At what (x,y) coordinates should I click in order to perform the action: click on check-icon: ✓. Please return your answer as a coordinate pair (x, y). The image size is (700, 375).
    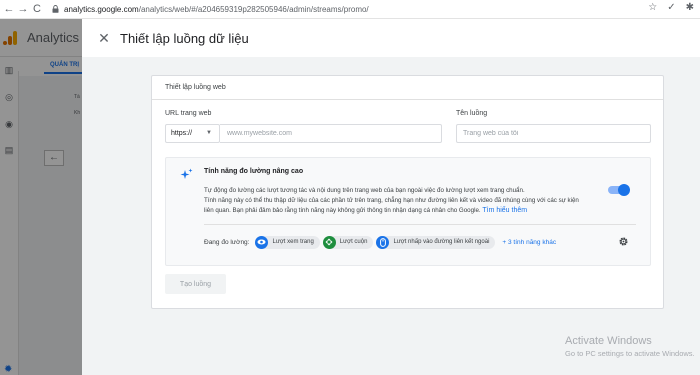
    Looking at the image, I should click on (671, 7).